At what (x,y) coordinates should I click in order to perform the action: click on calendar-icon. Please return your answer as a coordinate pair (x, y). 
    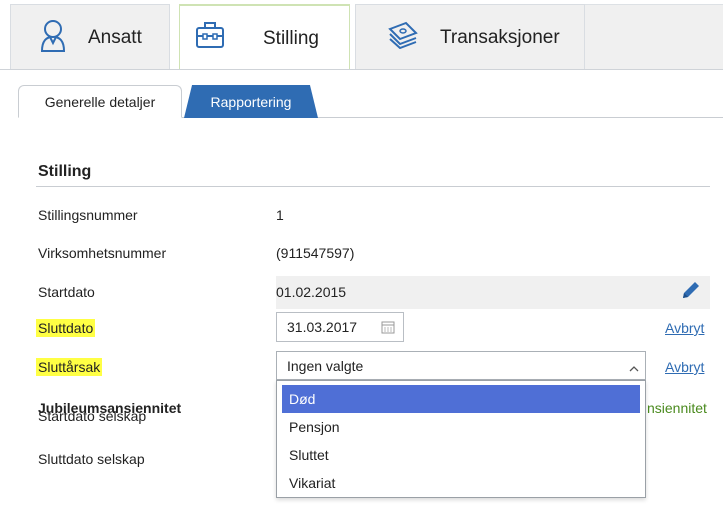
    Looking at the image, I should click on (388, 328).